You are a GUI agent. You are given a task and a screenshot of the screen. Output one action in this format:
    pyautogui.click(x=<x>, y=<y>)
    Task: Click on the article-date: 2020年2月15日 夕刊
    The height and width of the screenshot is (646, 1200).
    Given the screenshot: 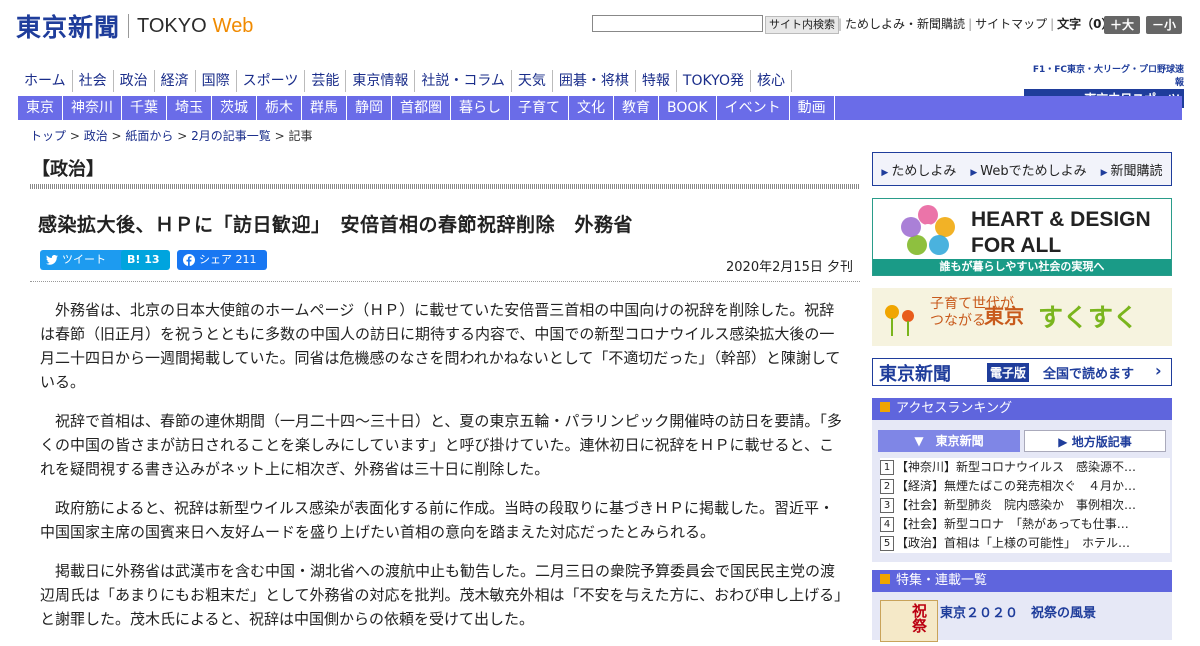 What is the action you would take?
    pyautogui.click(x=790, y=267)
    